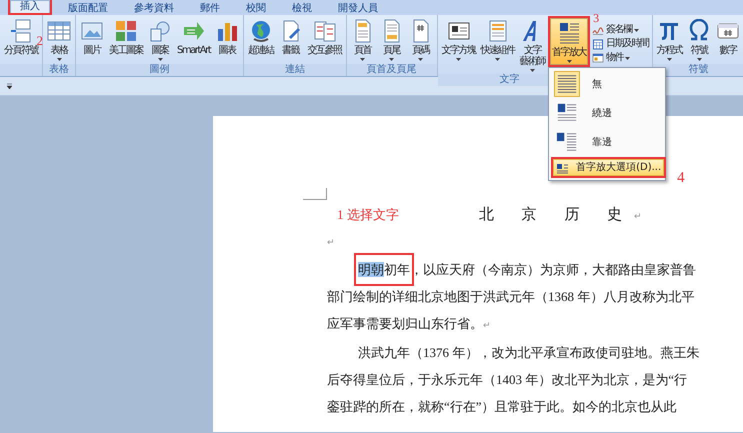 This screenshot has height=433, width=743. I want to click on annotation-text: 1 选择文字, so click(368, 215).